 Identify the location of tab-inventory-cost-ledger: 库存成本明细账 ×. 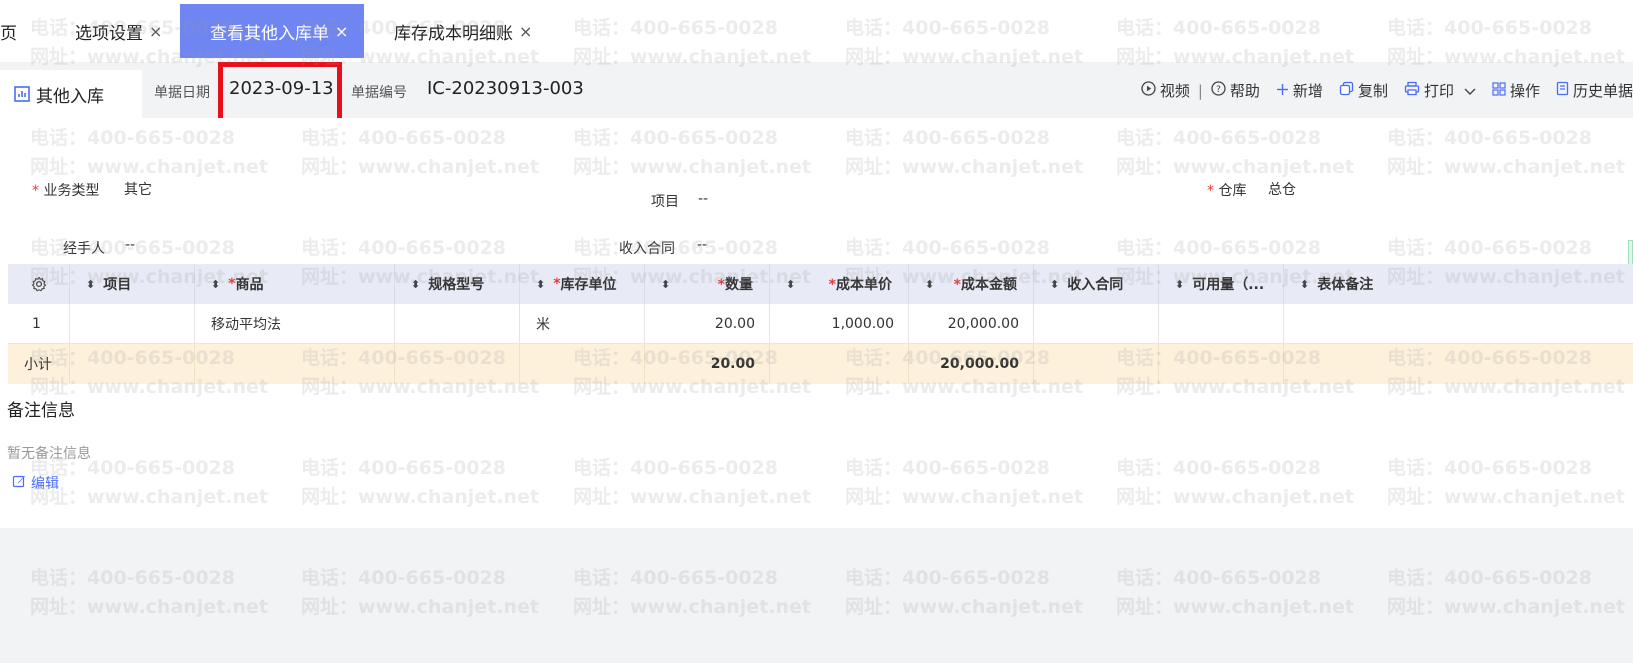
(463, 31).